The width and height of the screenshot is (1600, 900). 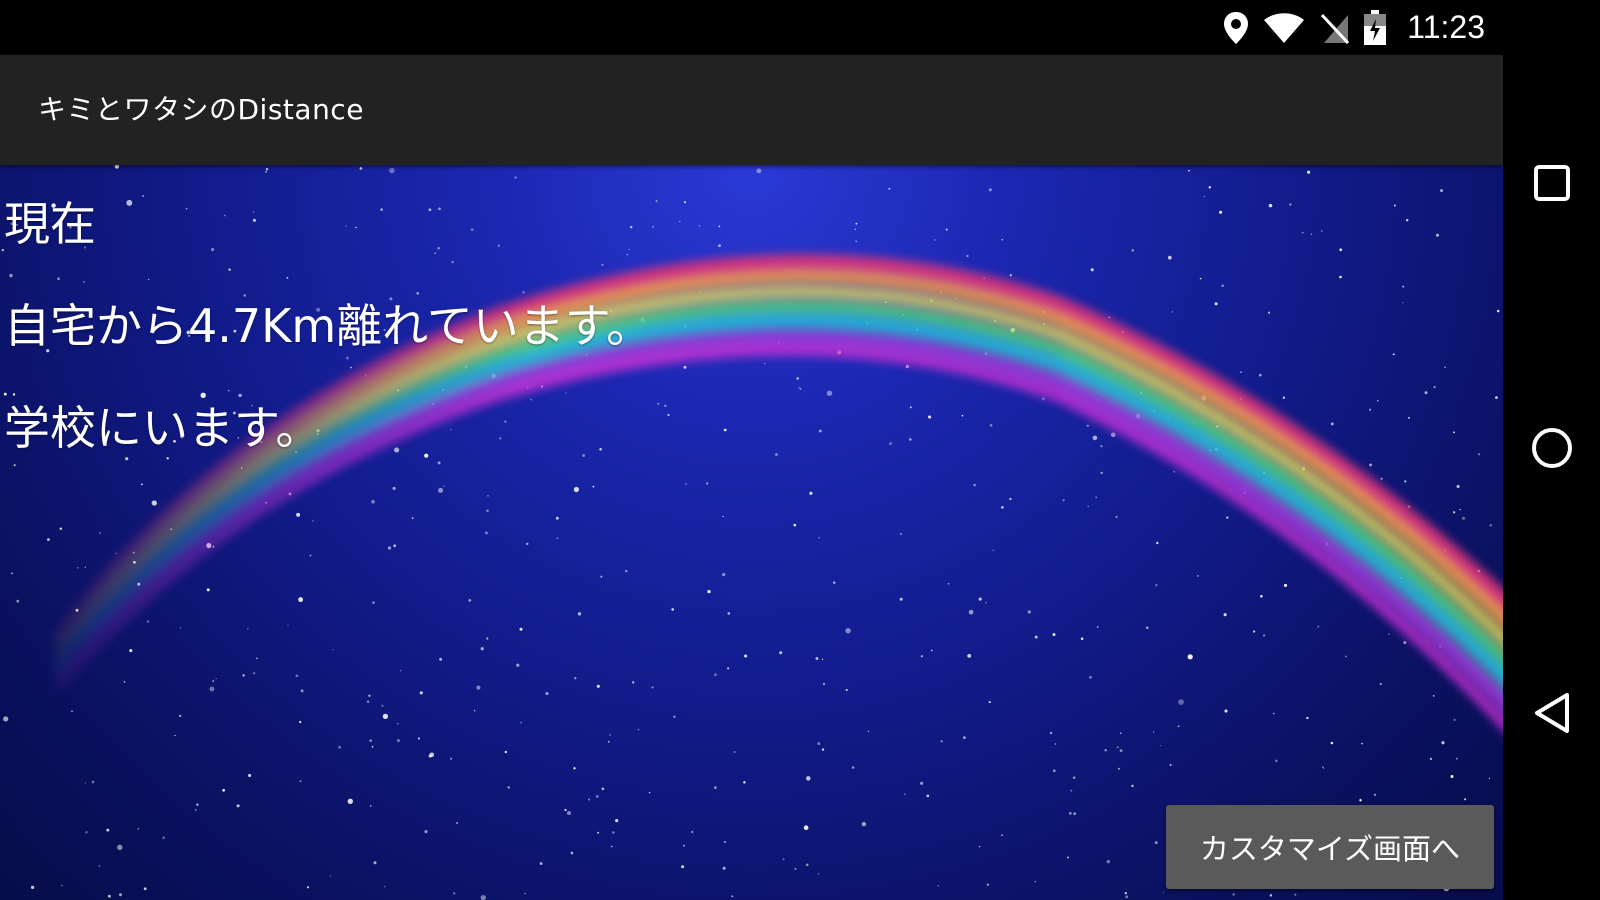 I want to click on app-bar: キミとワタシのDistance, so click(x=751, y=110).